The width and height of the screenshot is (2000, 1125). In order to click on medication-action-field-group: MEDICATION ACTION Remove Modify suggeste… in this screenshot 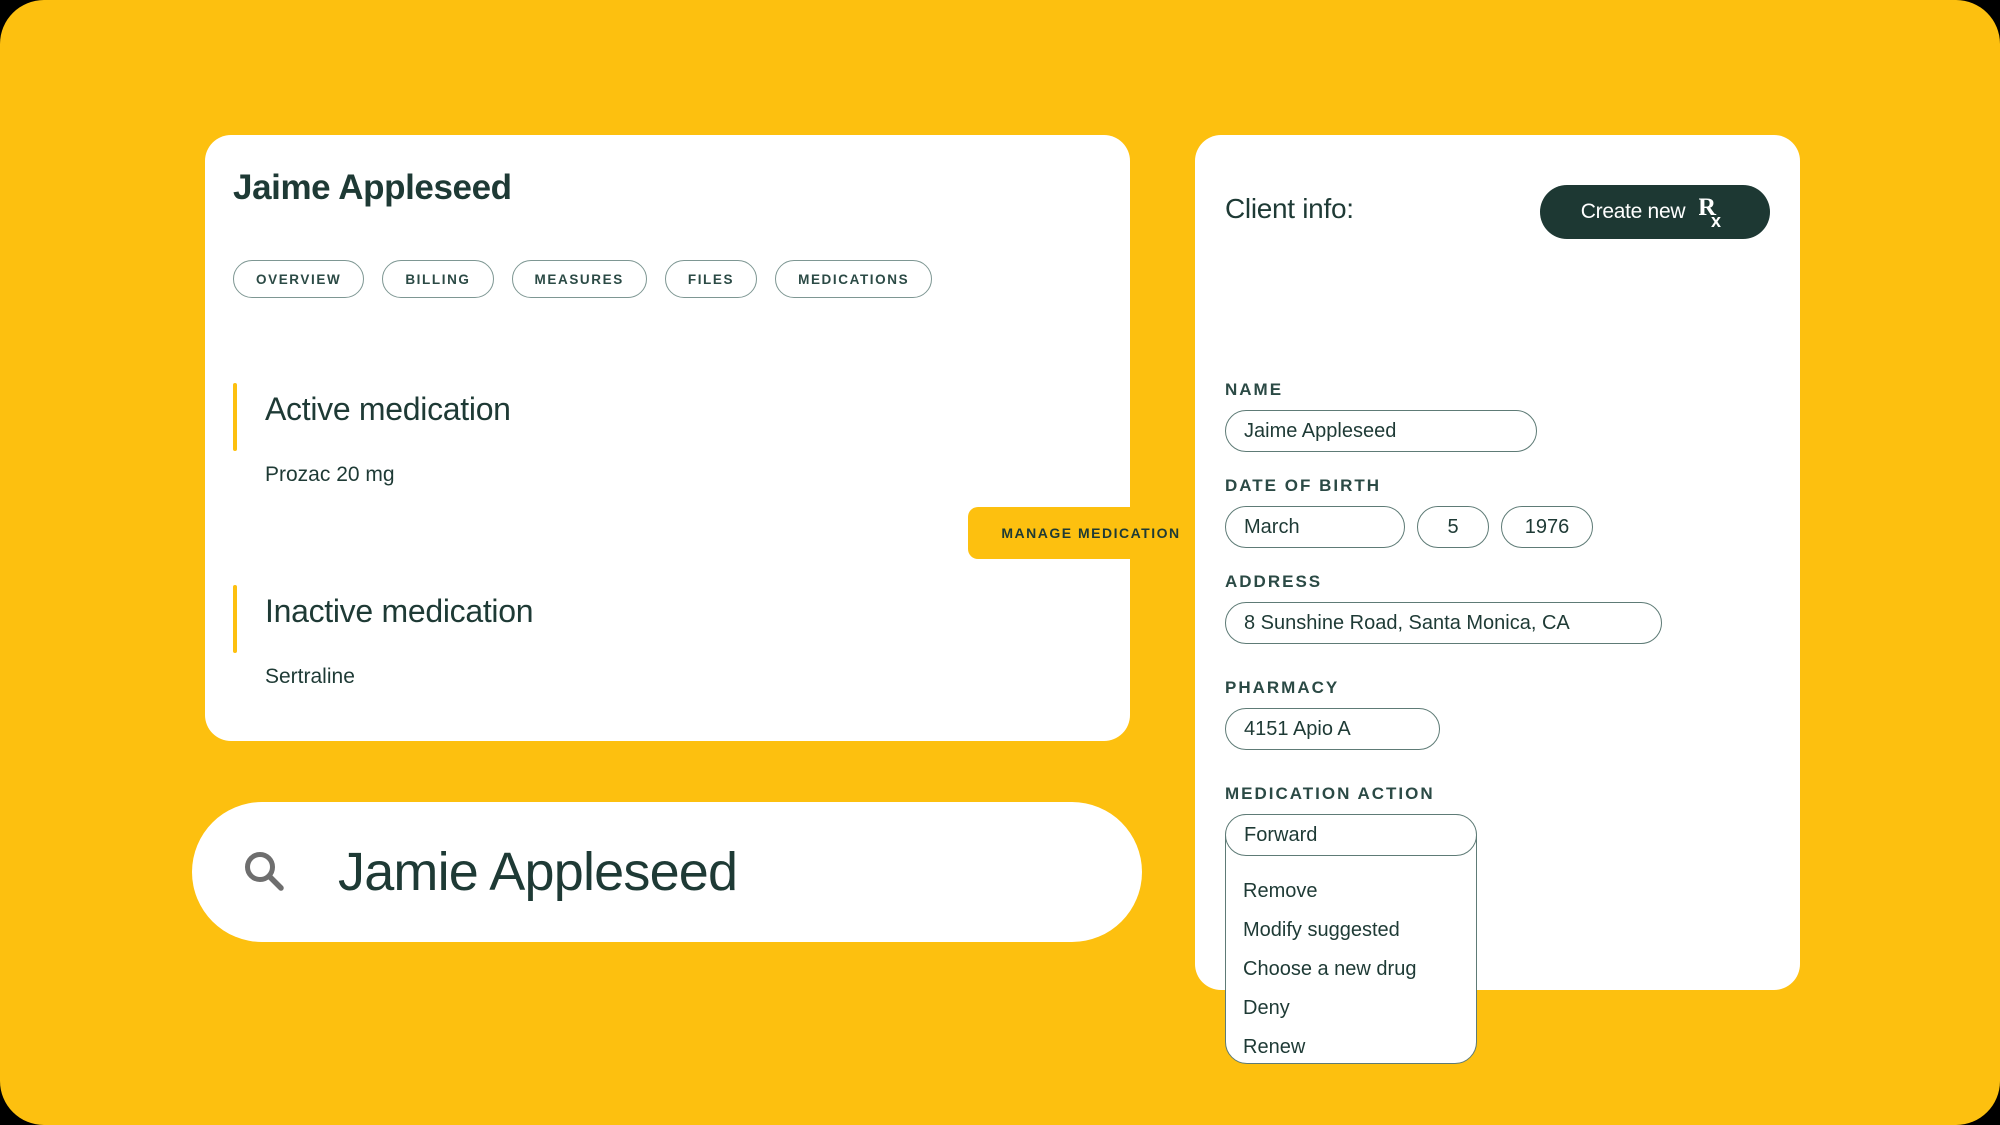, I will do `click(1351, 924)`.